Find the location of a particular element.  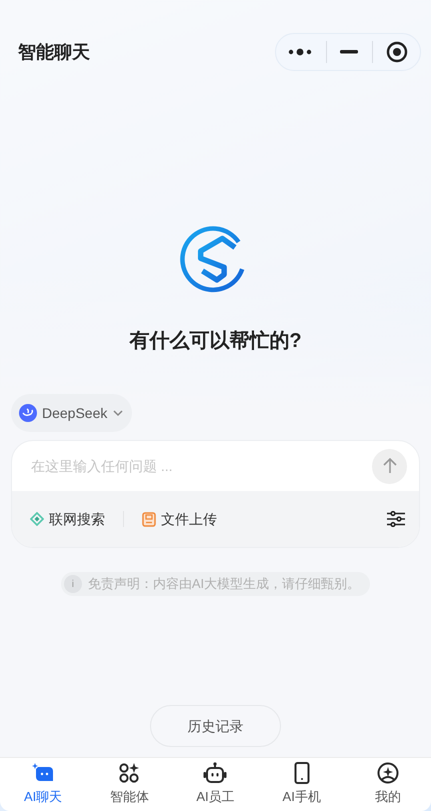

page-title: 智能聊天 is located at coordinates (54, 52).